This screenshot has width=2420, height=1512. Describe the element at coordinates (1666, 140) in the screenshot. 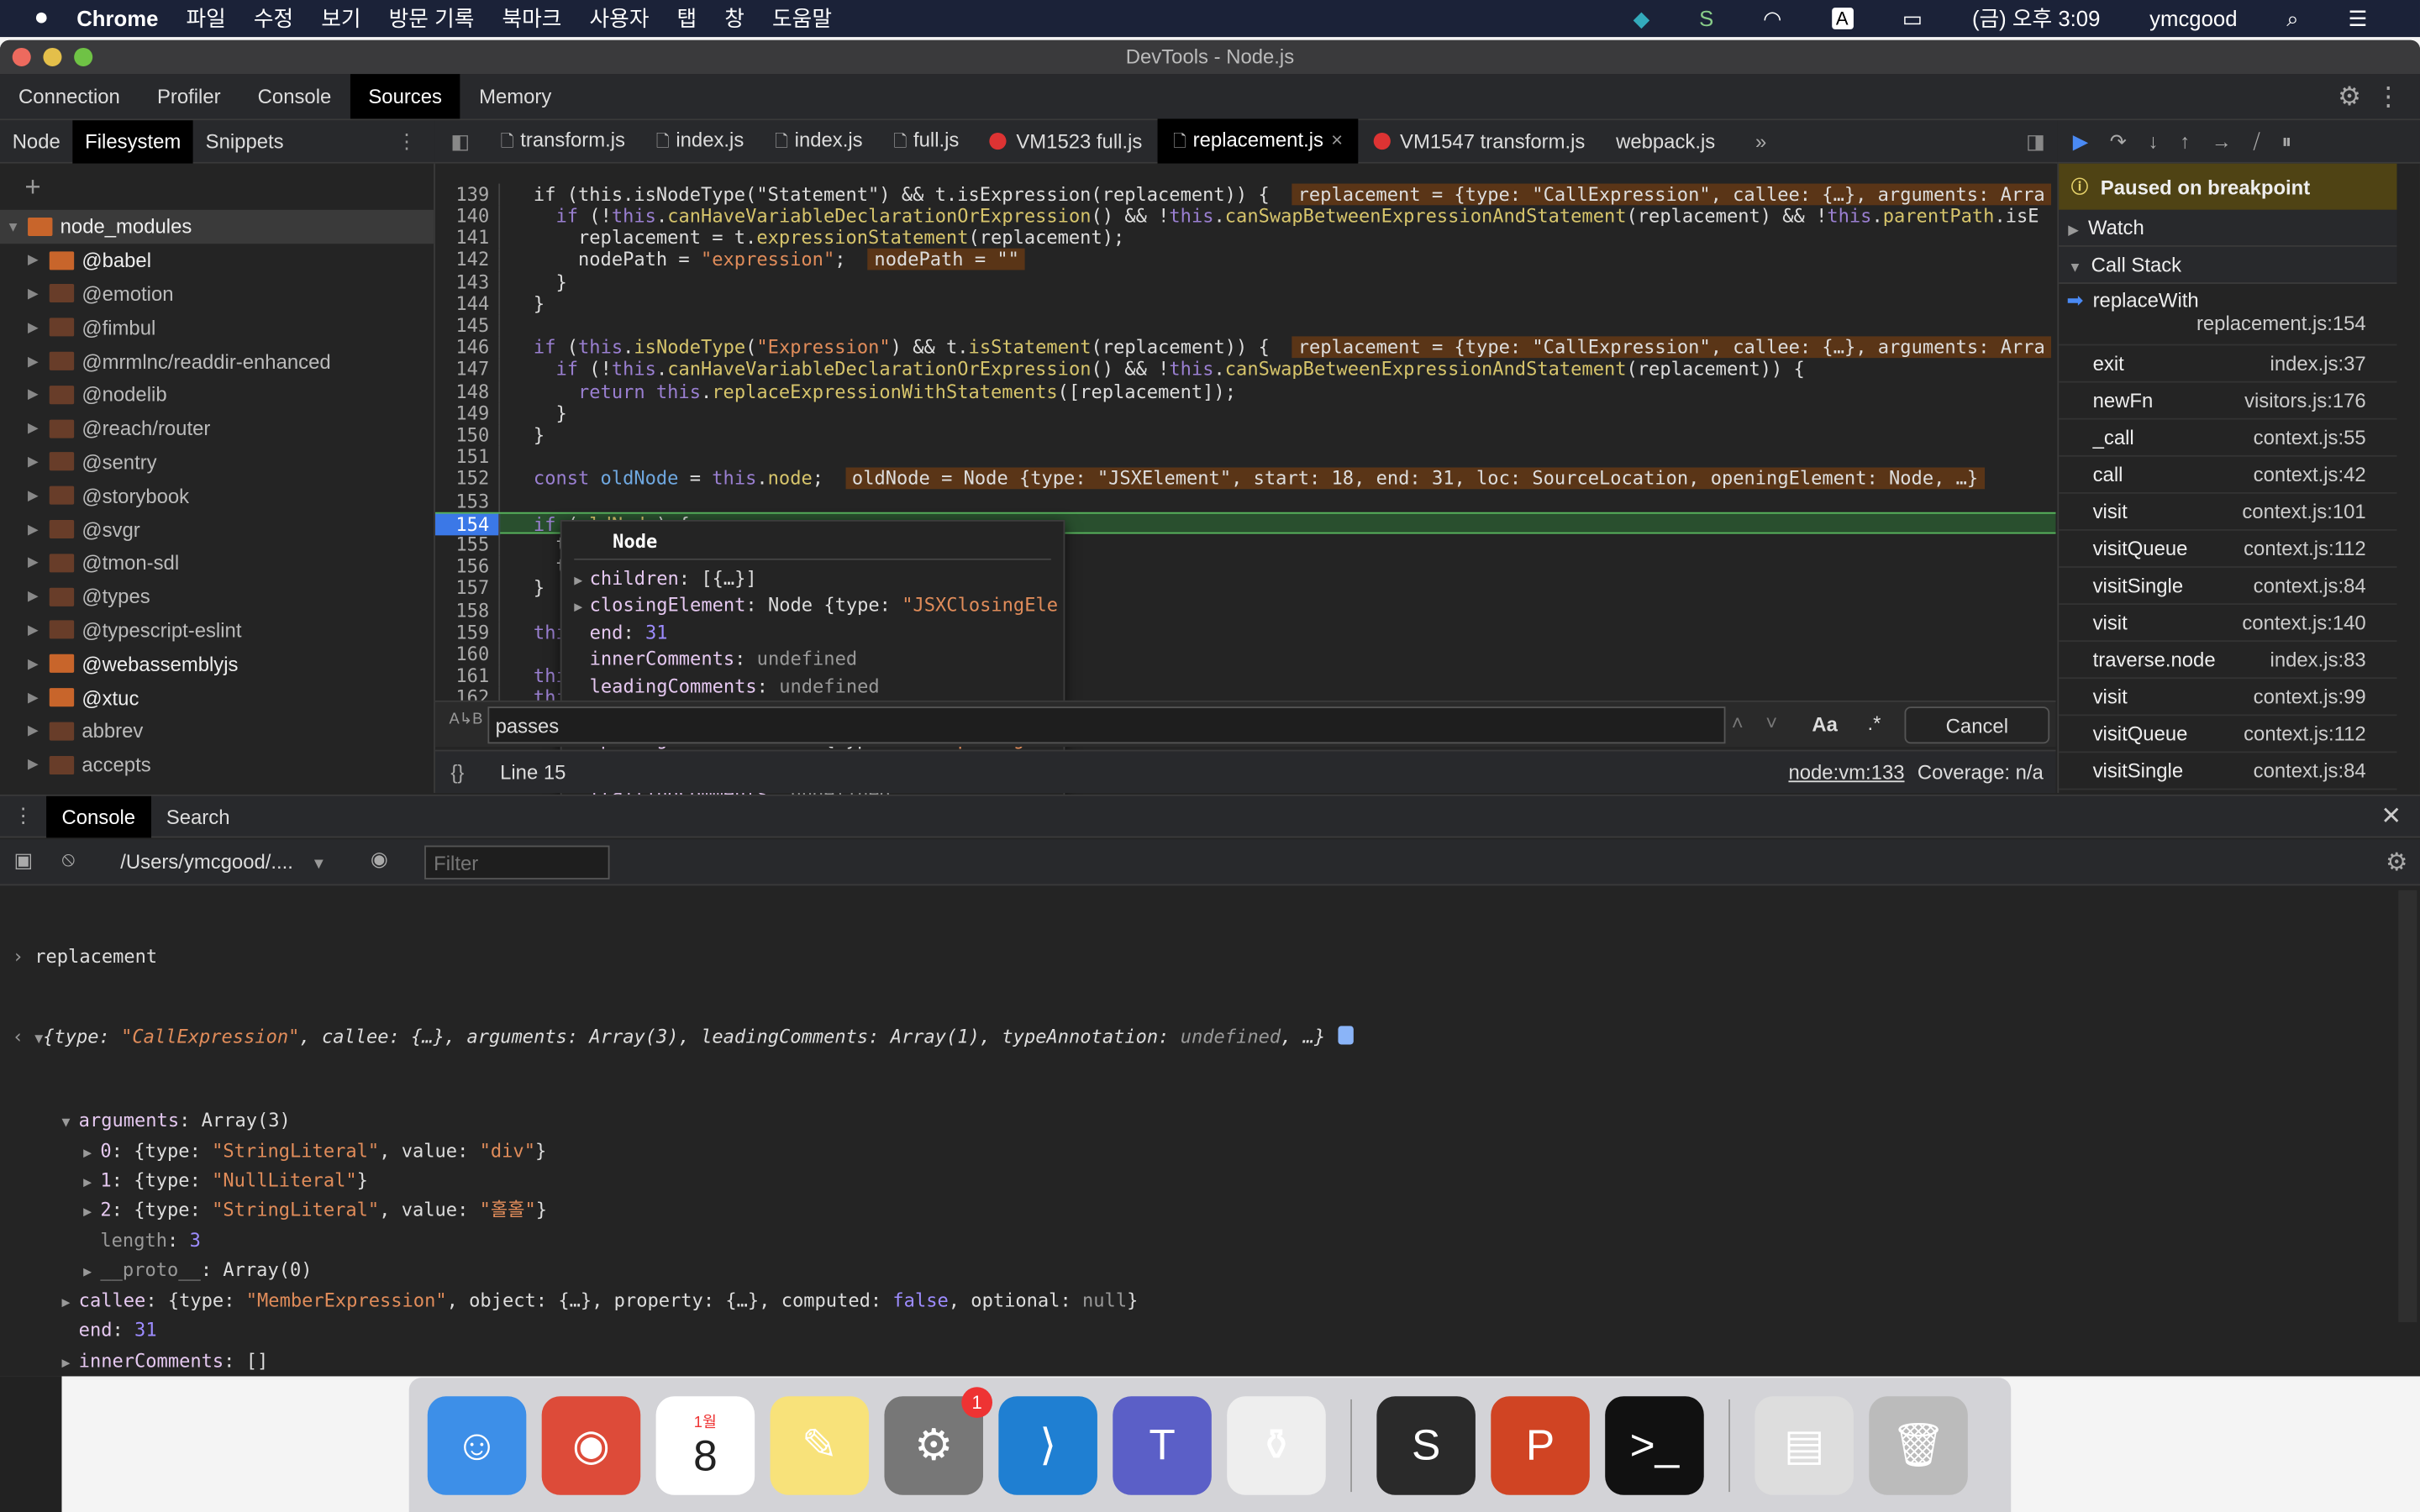

I see `file-tab: webpack.js` at that location.